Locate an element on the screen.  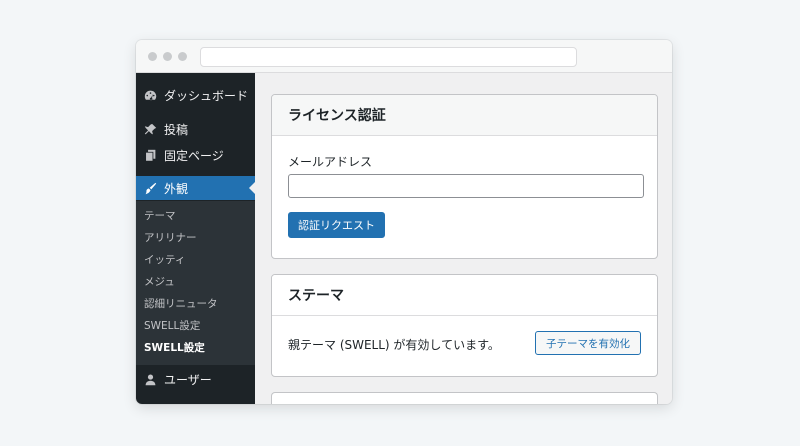
sidebar-item-label: ダッシュボード is located at coordinates (206, 95).